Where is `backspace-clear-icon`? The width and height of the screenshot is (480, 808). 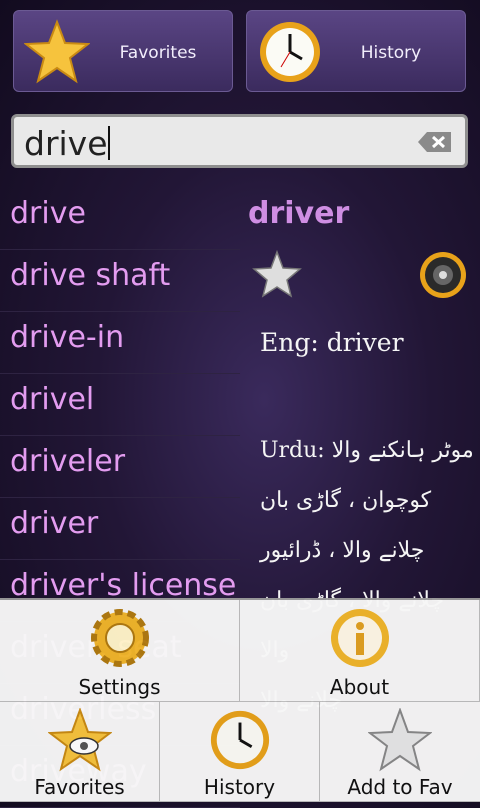
backspace-clear-icon is located at coordinates (435, 142).